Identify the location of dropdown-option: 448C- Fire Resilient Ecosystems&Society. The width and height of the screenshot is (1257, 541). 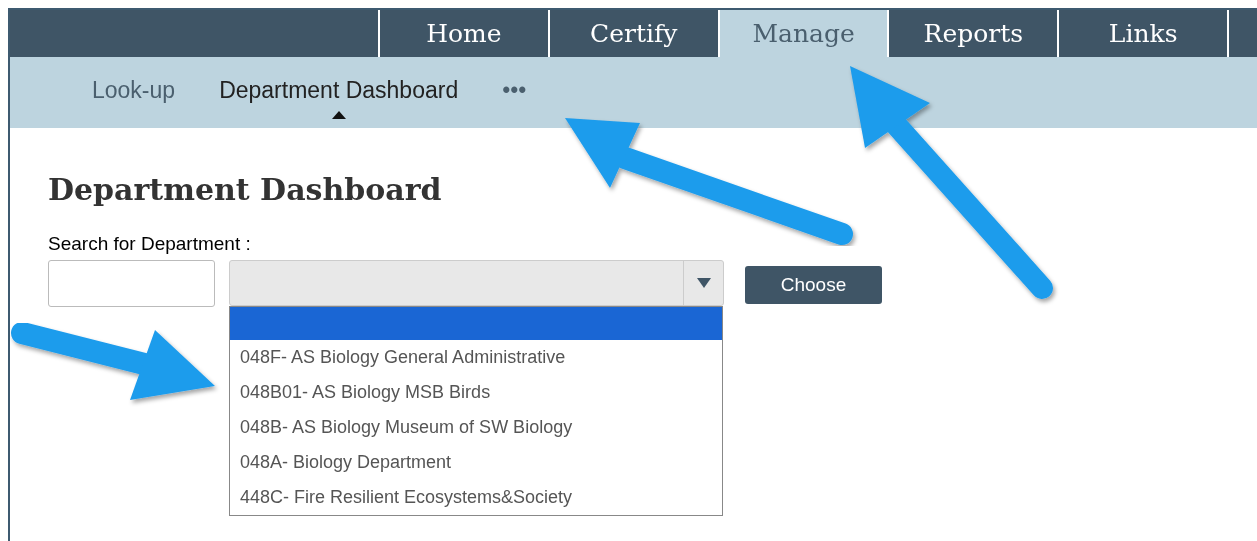
(476, 497).